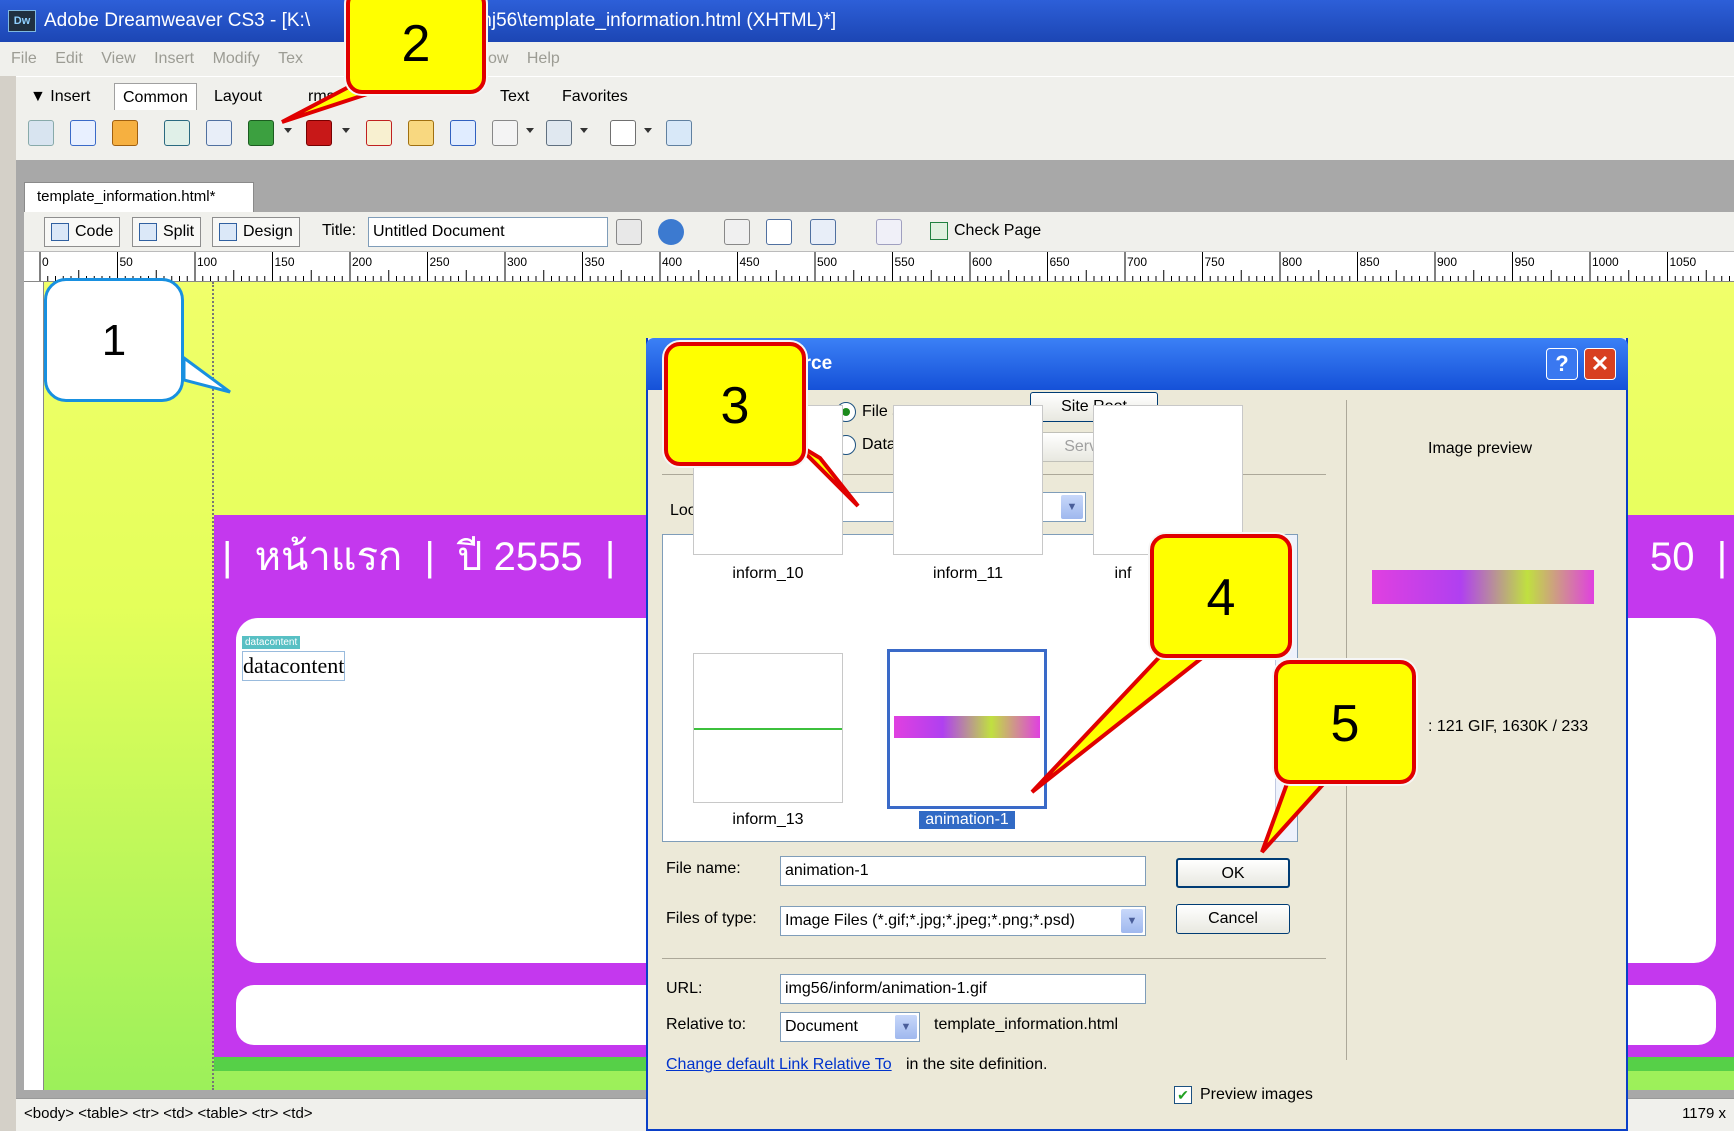 This screenshot has height=1131, width=1734. What do you see at coordinates (94, 231) in the screenshot?
I see `code-view-label: Code` at bounding box center [94, 231].